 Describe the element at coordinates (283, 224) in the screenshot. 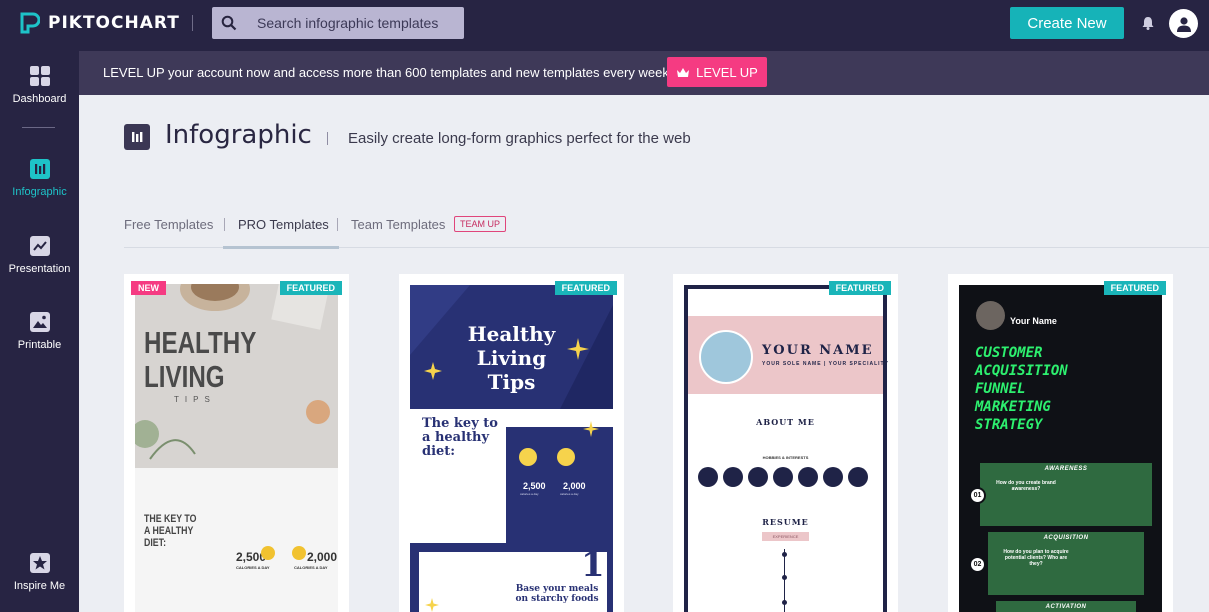

I see `tab-pro-templates: PRO Templates` at that location.